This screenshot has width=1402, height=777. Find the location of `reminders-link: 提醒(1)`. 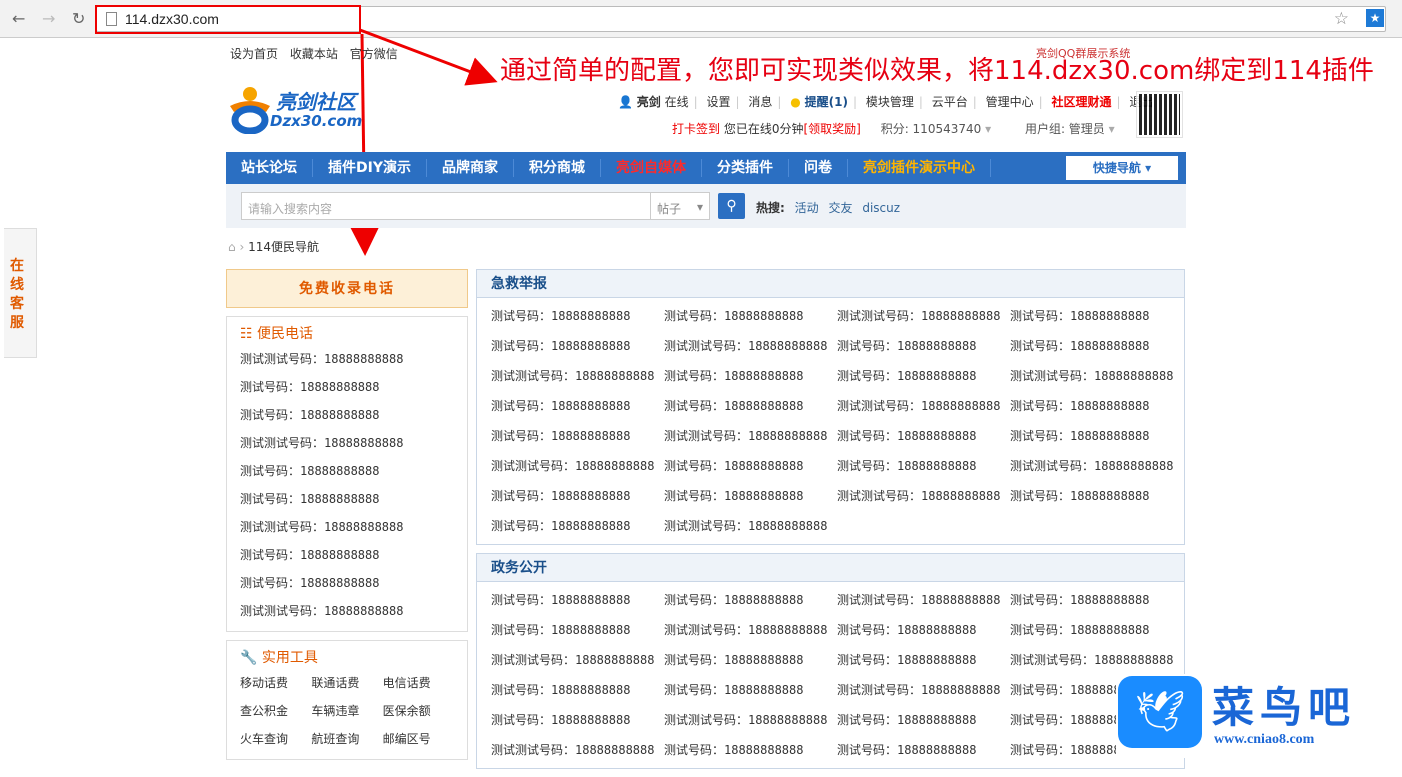

reminders-link: 提醒(1) is located at coordinates (826, 102).